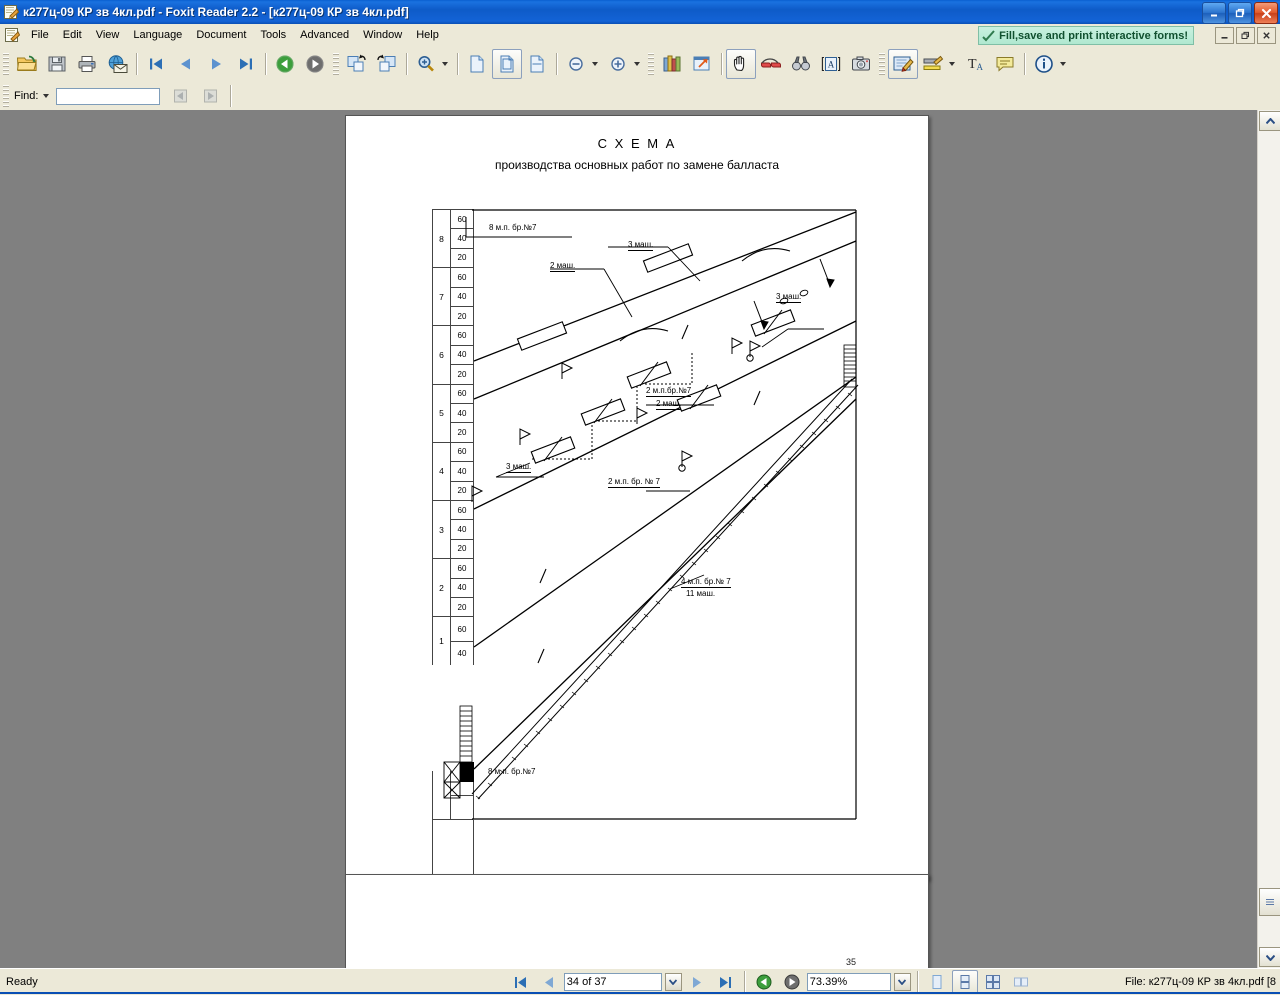  Describe the element at coordinates (744, 982) in the screenshot. I see `statusbar-separator` at that location.